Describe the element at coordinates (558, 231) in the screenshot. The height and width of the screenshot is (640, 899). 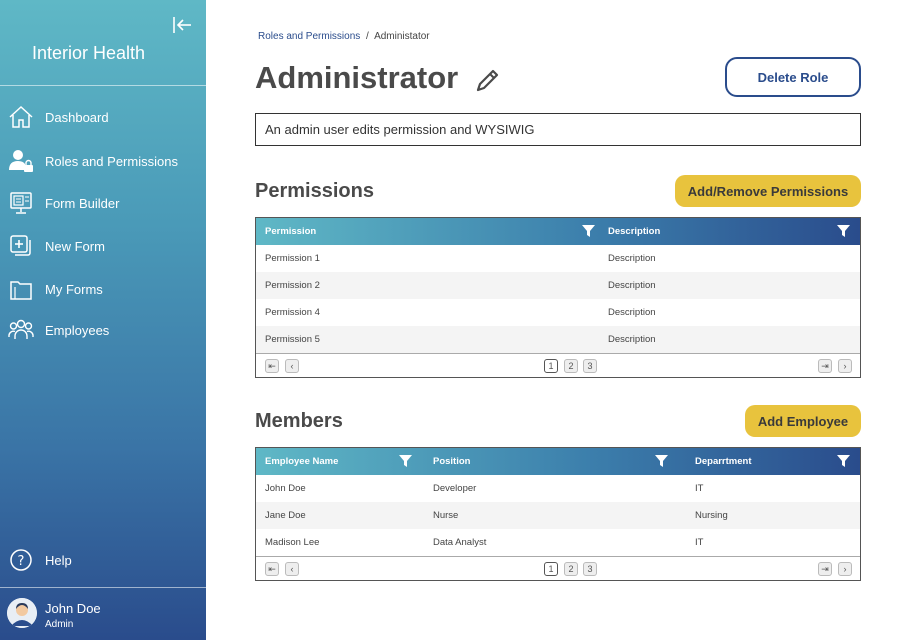
I see `table-header: Permission Description` at that location.